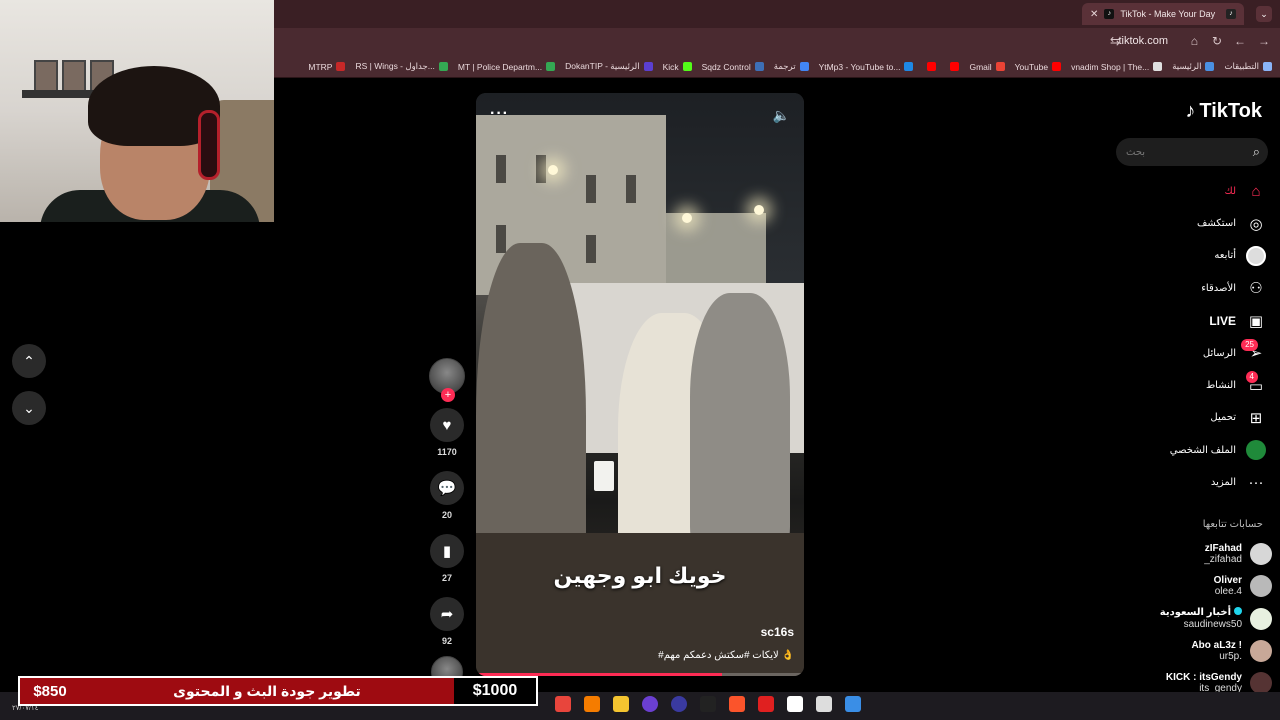  I want to click on following-account-name: KICK : itsGendy, so click(1204, 678).